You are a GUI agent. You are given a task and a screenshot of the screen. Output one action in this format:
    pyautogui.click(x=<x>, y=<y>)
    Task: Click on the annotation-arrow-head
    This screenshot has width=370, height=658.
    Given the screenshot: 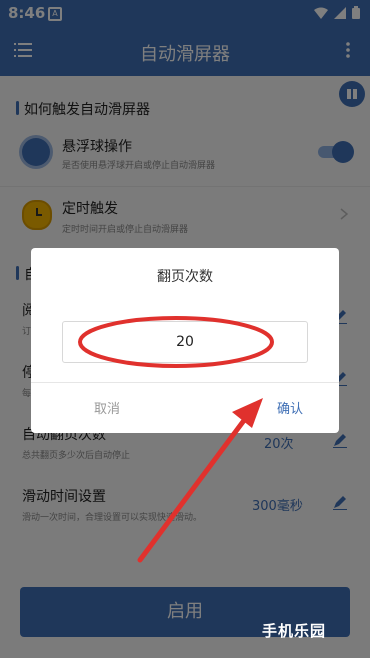 What is the action you would take?
    pyautogui.click(x=247, y=413)
    